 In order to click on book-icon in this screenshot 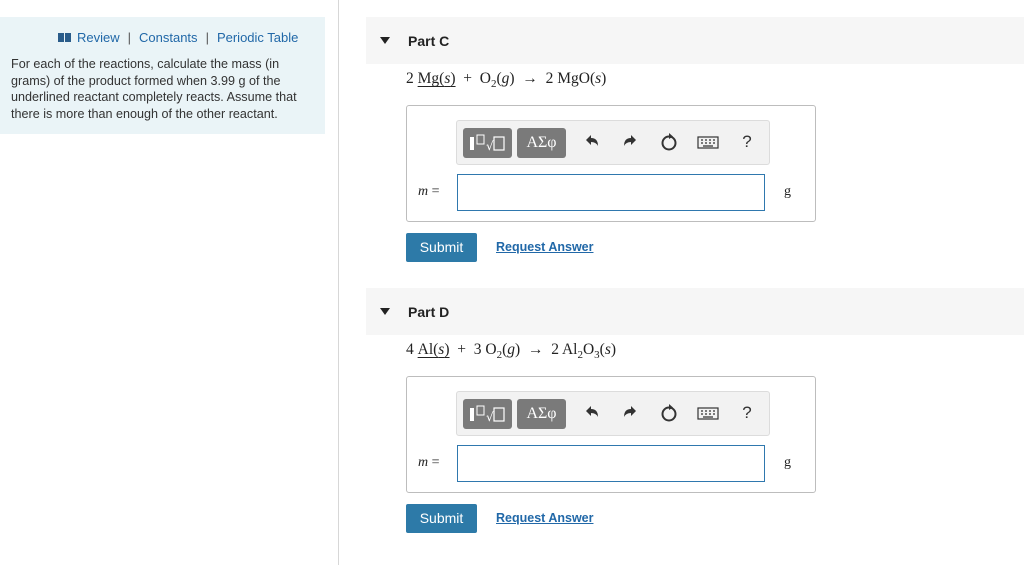, I will do `click(64, 37)`.